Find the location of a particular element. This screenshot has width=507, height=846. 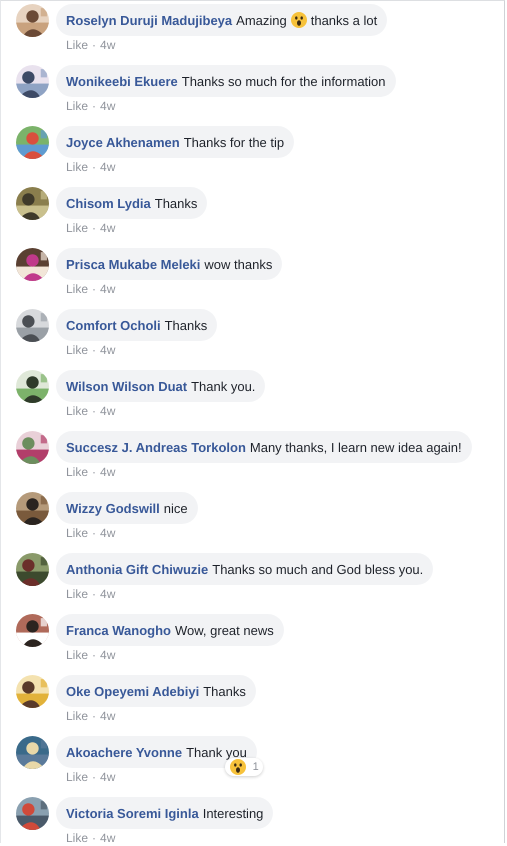

author-link: Roselyn Duruji Madujibeya is located at coordinates (149, 20).